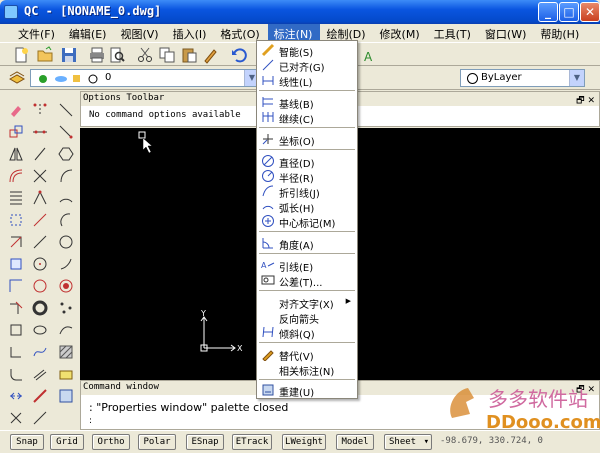 Image resolution: width=600 pixels, height=453 pixels. I want to click on table-icon, so click(66, 396).